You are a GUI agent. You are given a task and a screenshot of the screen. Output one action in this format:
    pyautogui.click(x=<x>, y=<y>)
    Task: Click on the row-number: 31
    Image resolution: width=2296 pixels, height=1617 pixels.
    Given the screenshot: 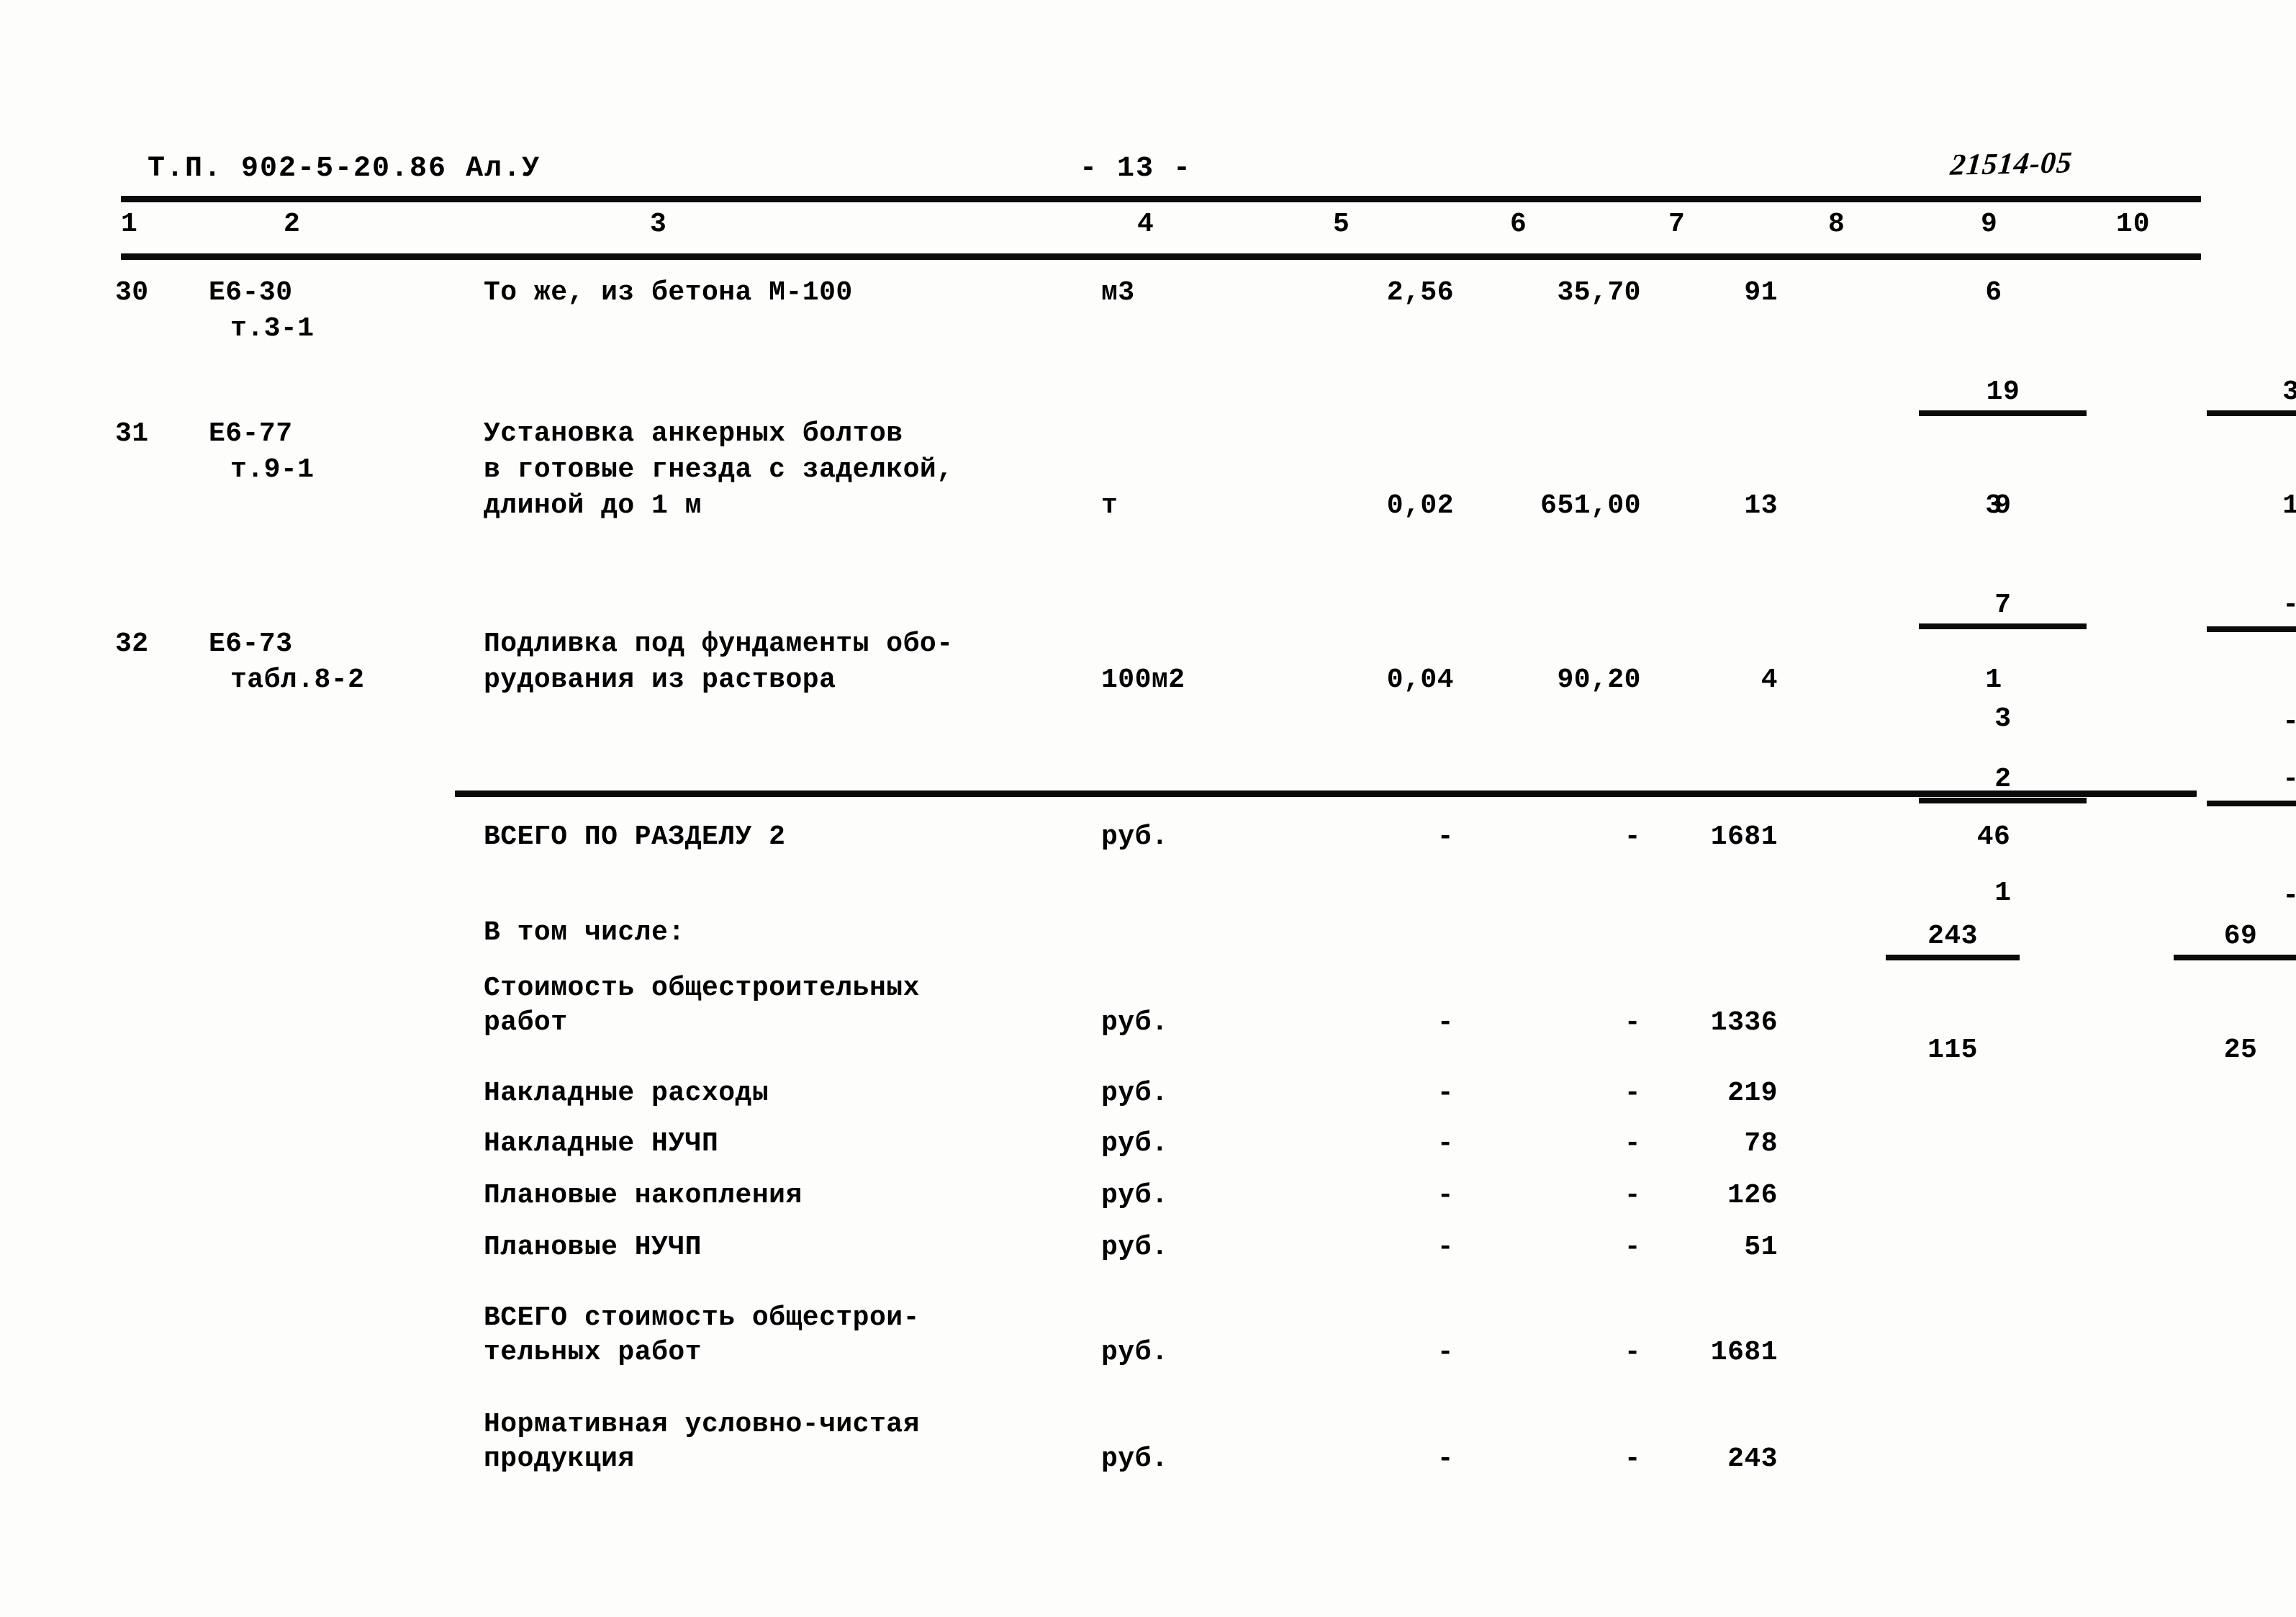 What is the action you would take?
    pyautogui.click(x=132, y=434)
    